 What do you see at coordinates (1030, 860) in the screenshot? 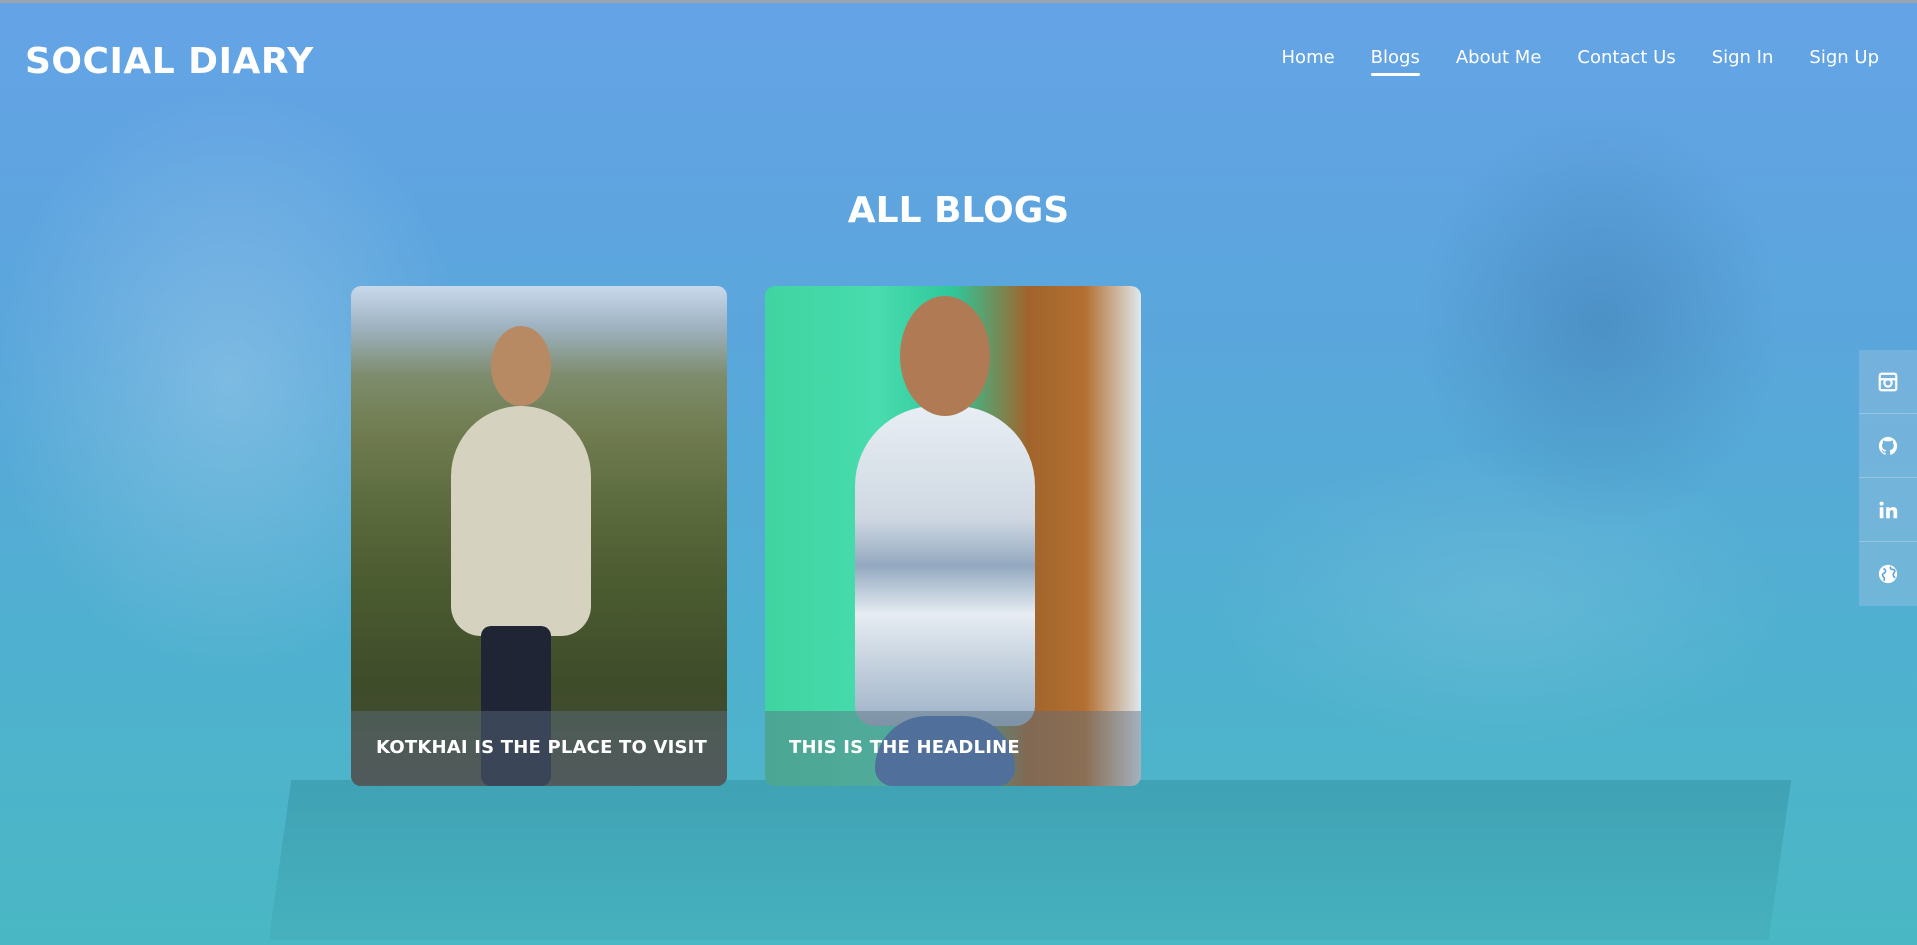
I see `background-table` at bounding box center [1030, 860].